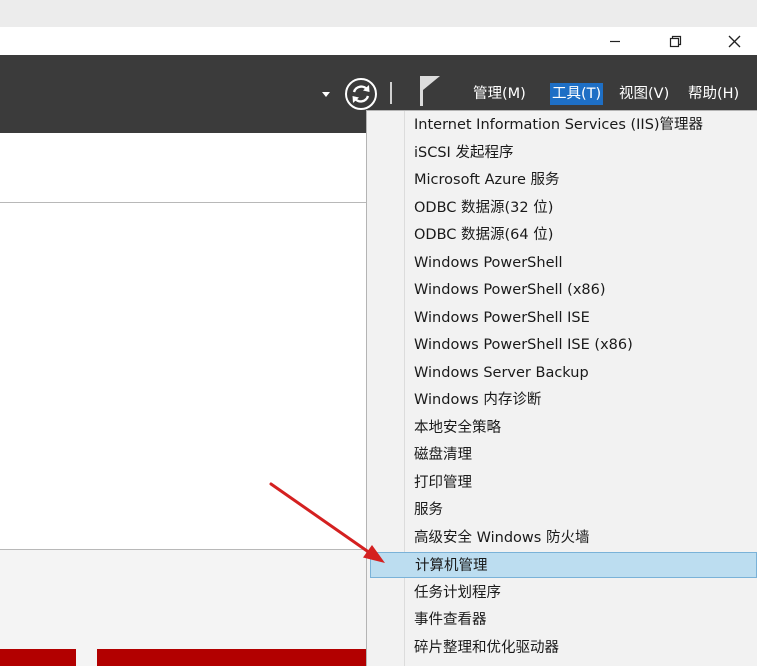 This screenshot has width=757, height=666. I want to click on menu-item-label: 磁盘清理, so click(443, 455).